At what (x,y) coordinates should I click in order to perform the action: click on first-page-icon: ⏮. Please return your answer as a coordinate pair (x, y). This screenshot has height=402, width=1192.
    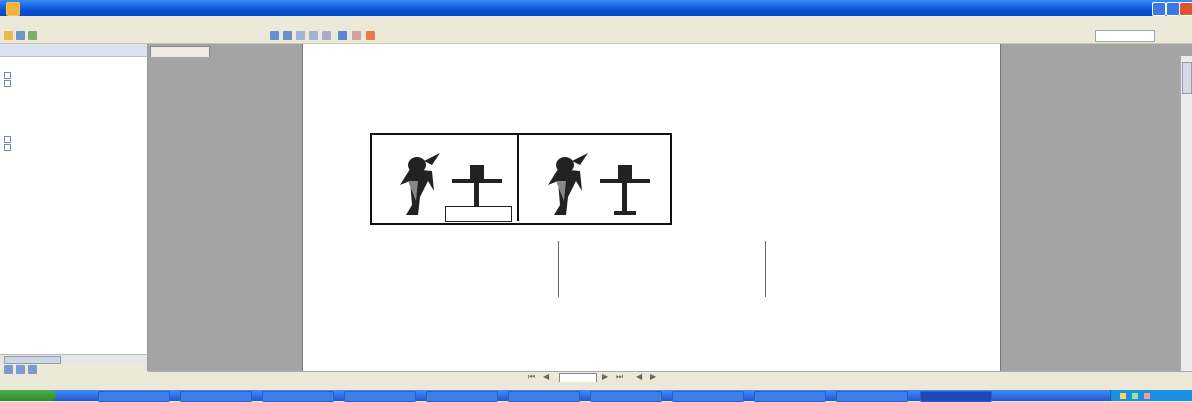
    Looking at the image, I should click on (531, 377).